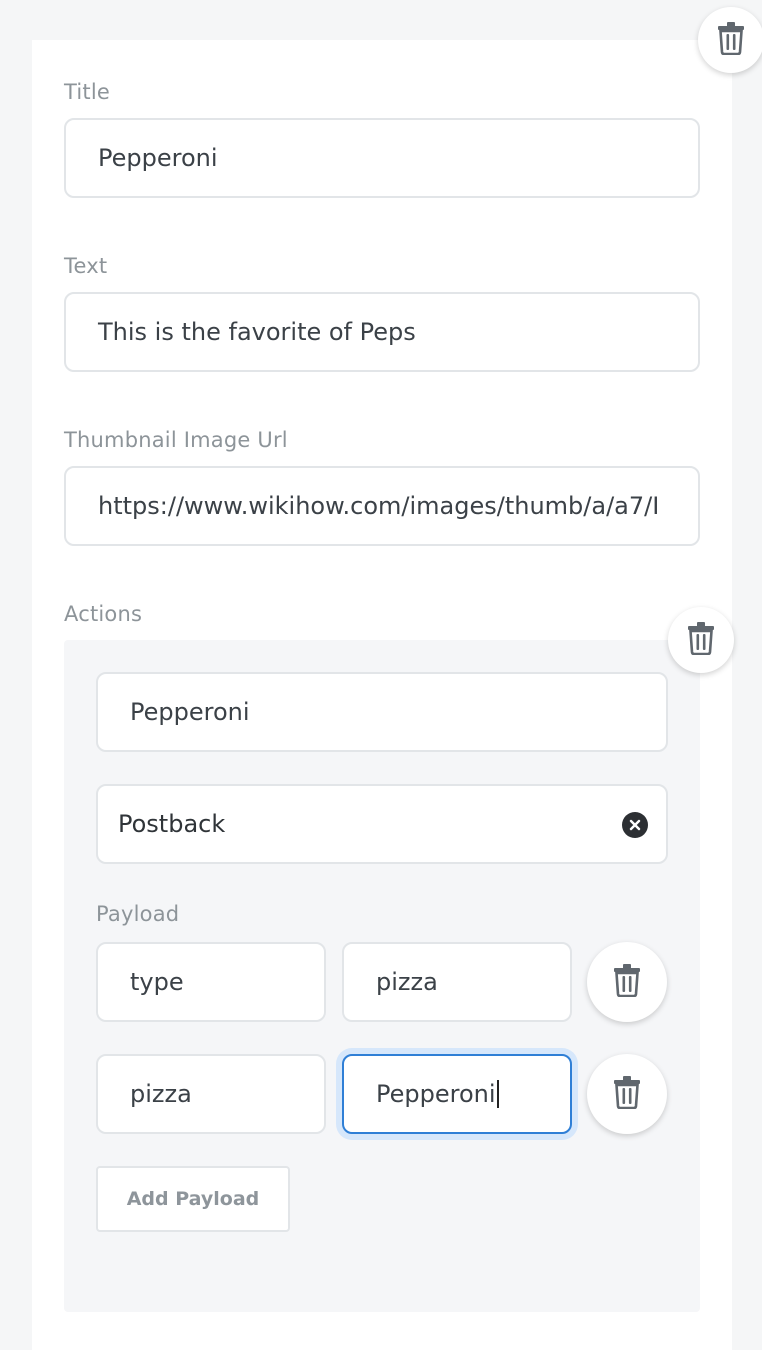 The height and width of the screenshot is (1350, 762). What do you see at coordinates (161, 1094) in the screenshot?
I see `payload-key-value: pizza` at bounding box center [161, 1094].